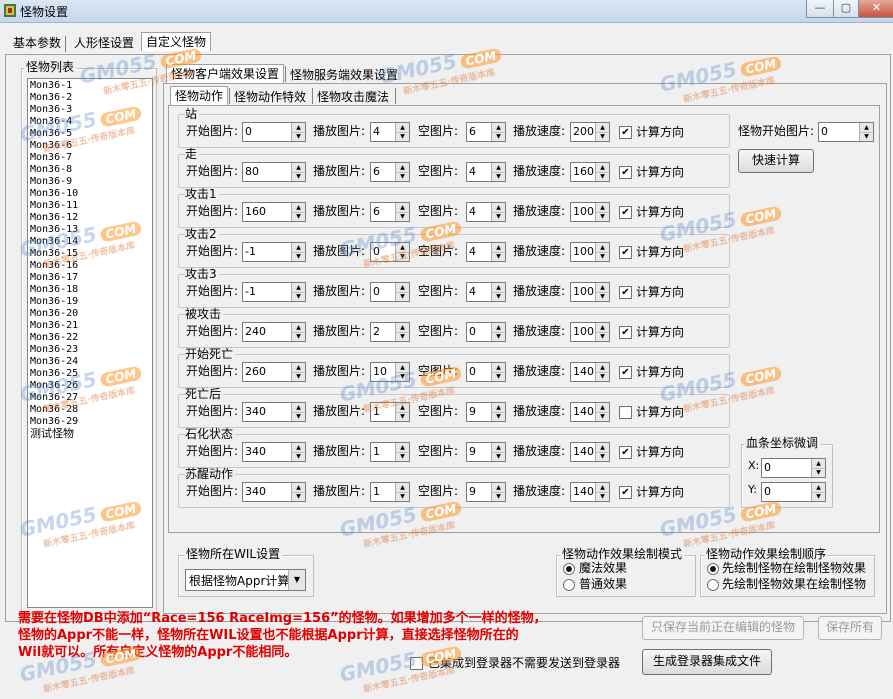 The height and width of the screenshot is (699, 893). Describe the element at coordinates (486, 132) in the screenshot. I see `empty-image-spinner: 6 ▲ ▼` at that location.